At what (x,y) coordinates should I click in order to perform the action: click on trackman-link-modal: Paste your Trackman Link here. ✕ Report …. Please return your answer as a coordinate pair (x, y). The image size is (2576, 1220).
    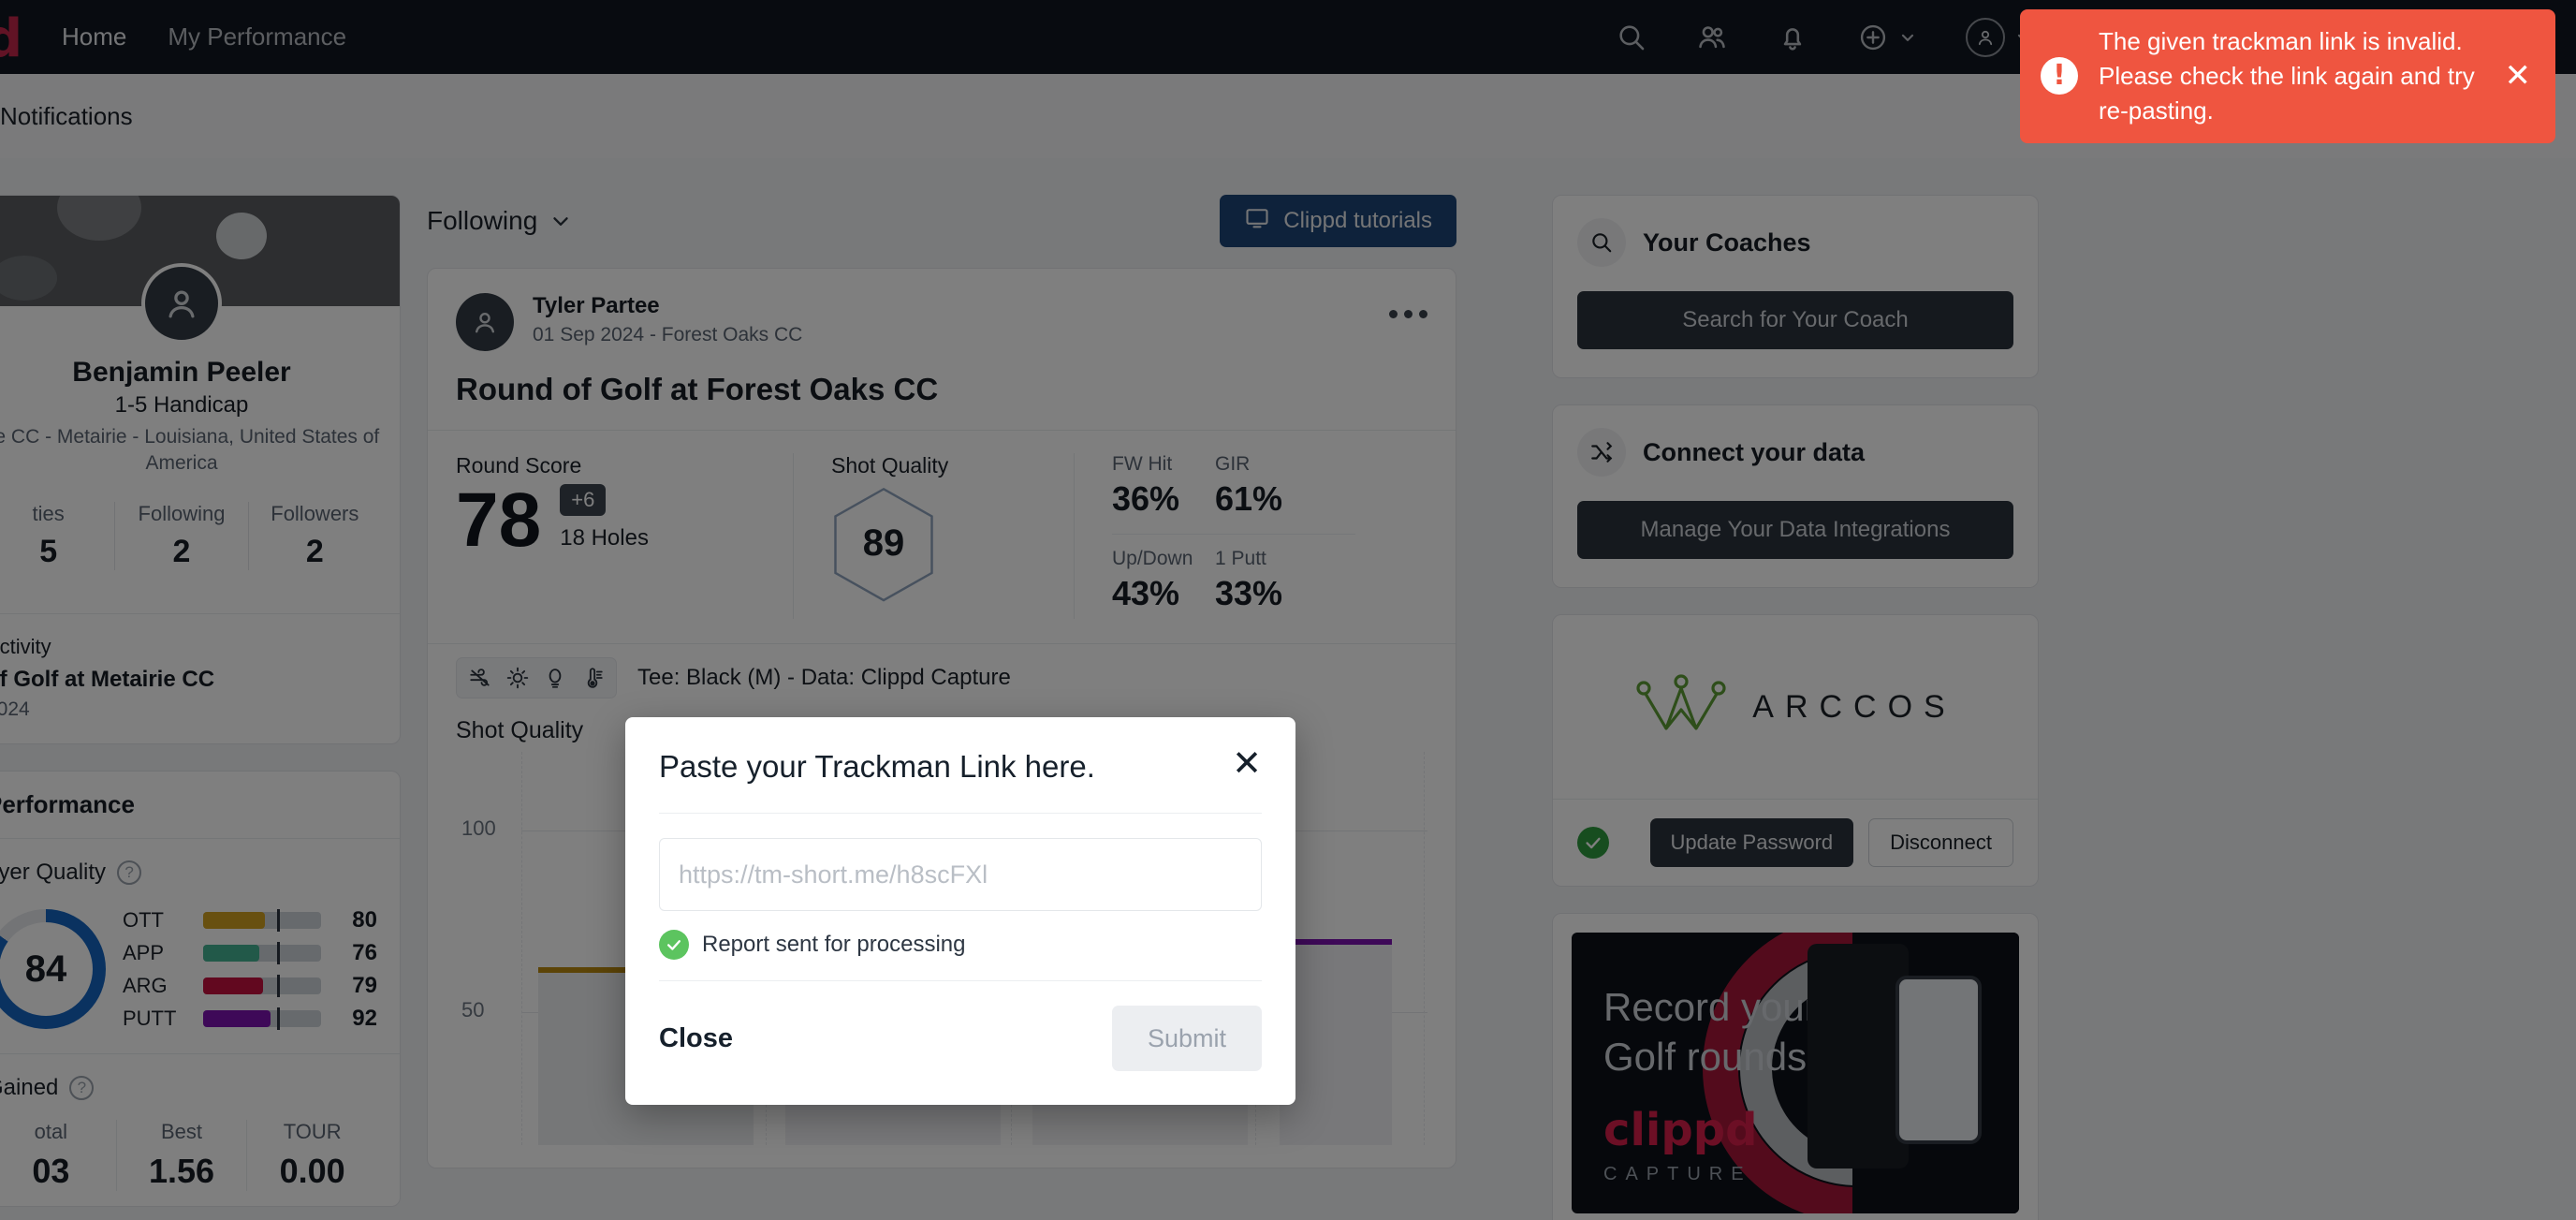
    Looking at the image, I should click on (960, 911).